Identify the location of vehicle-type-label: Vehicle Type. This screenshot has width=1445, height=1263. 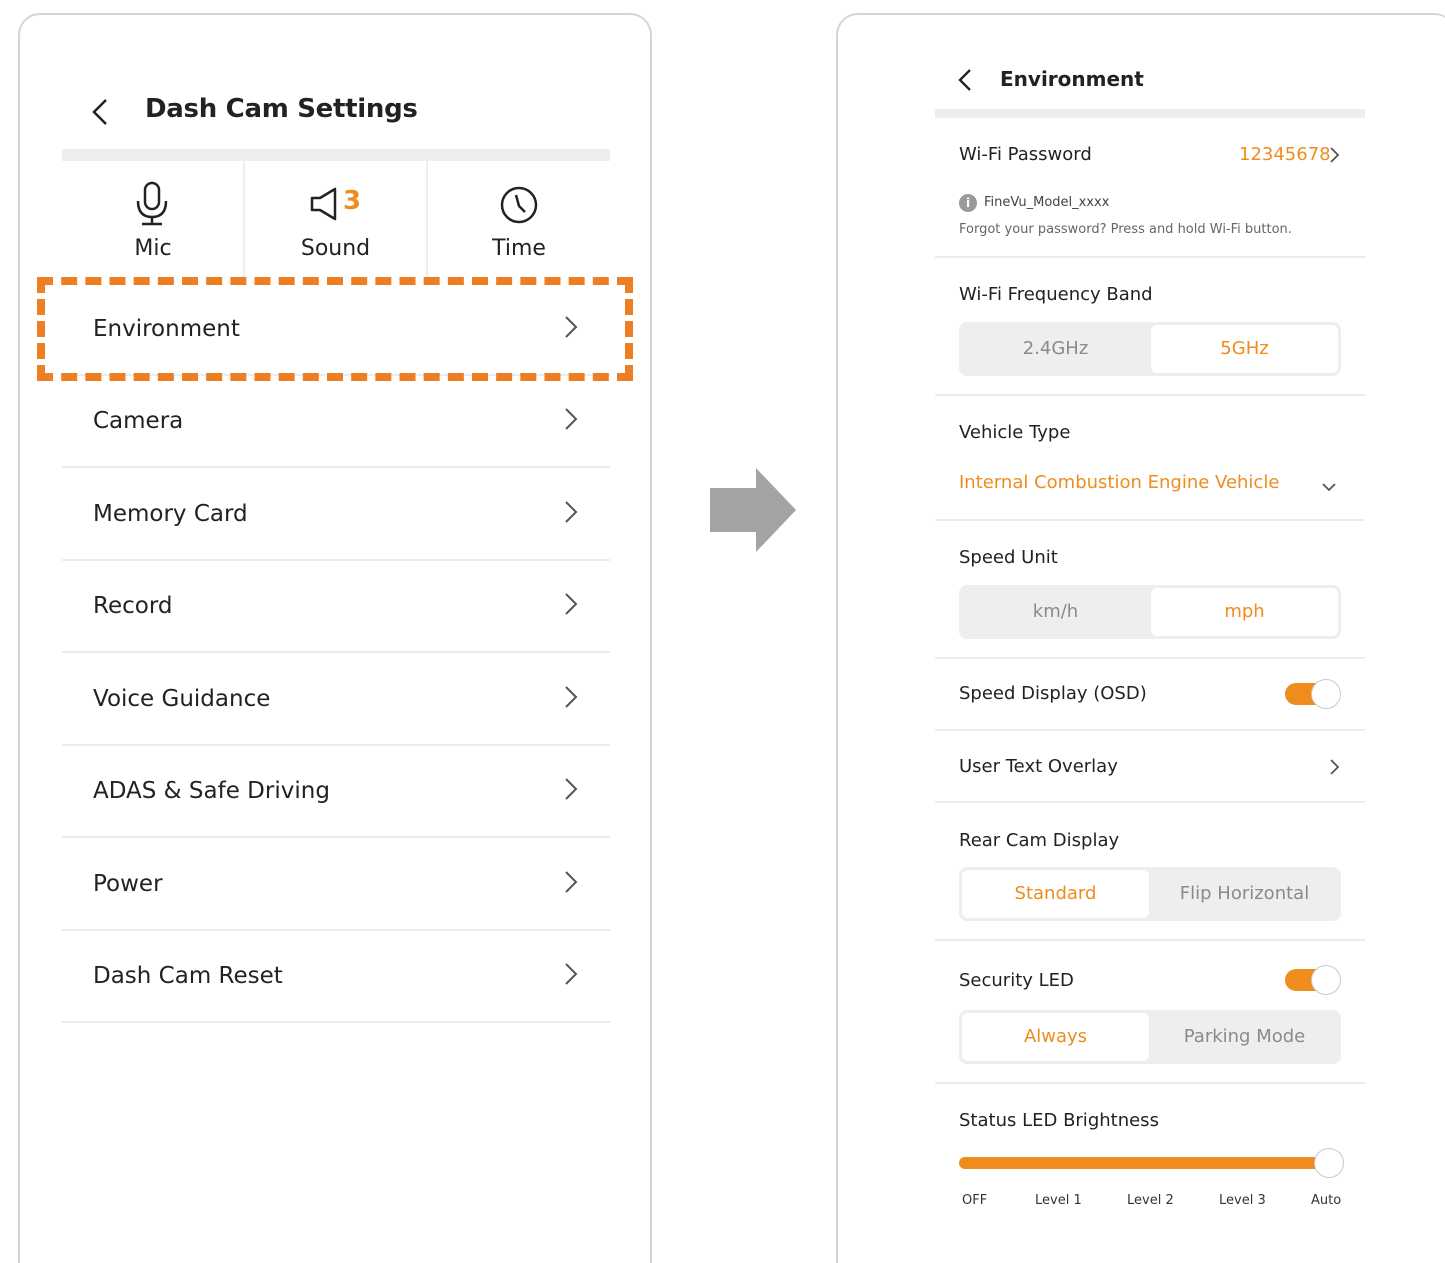
(1015, 432).